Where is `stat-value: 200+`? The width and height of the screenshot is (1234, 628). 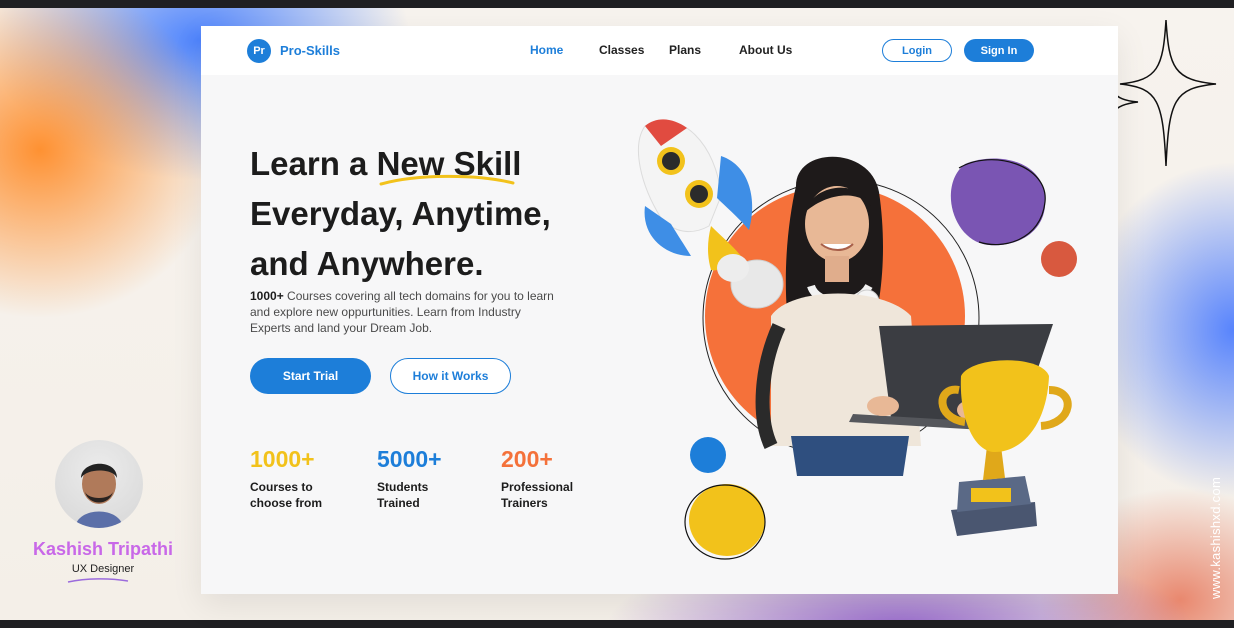 stat-value: 200+ is located at coordinates (527, 459).